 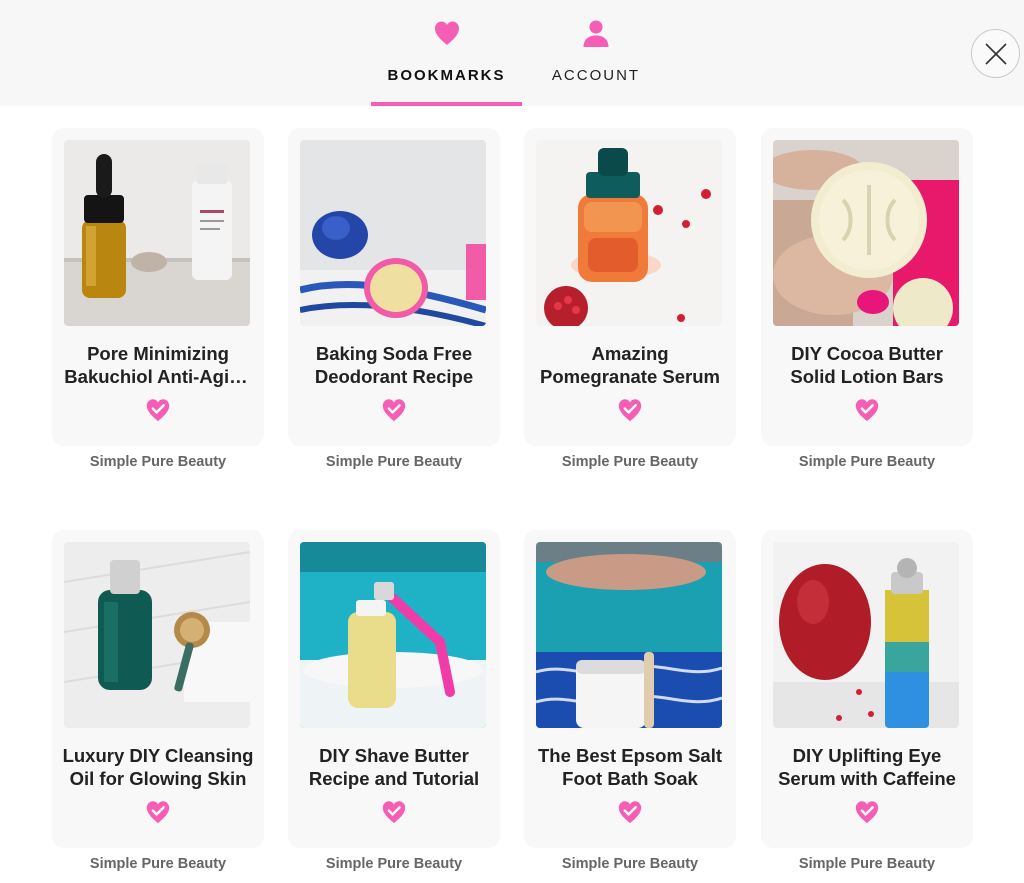 I want to click on bookmark-card-body: The Best Epsom Salt Foot Bath Soak, so click(x=630, y=689).